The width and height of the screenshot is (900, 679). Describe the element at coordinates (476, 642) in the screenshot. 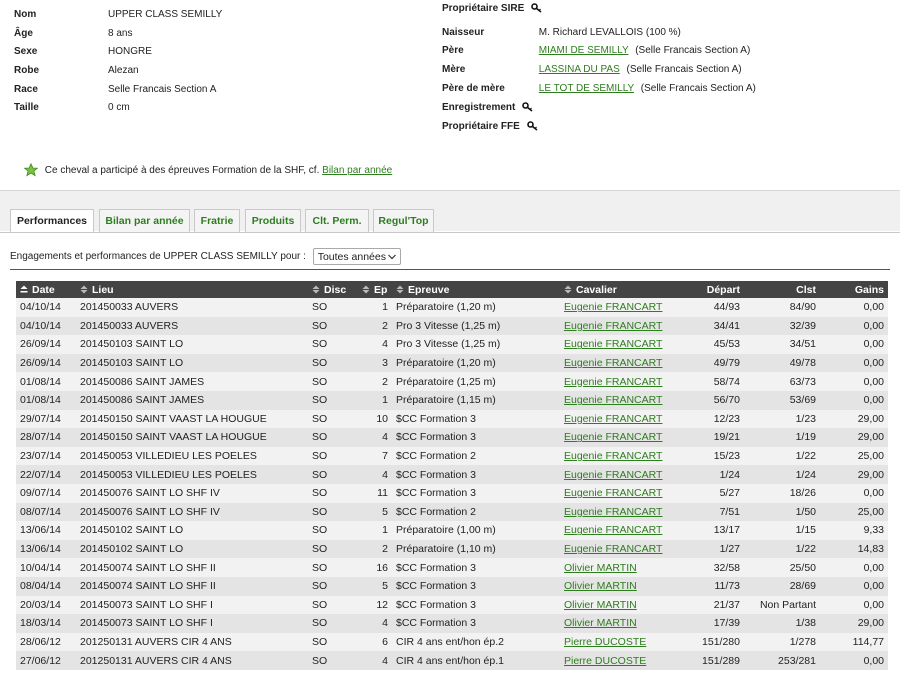

I see `cell-epreuve: CIR 4 ans ent/hon ép.2` at that location.